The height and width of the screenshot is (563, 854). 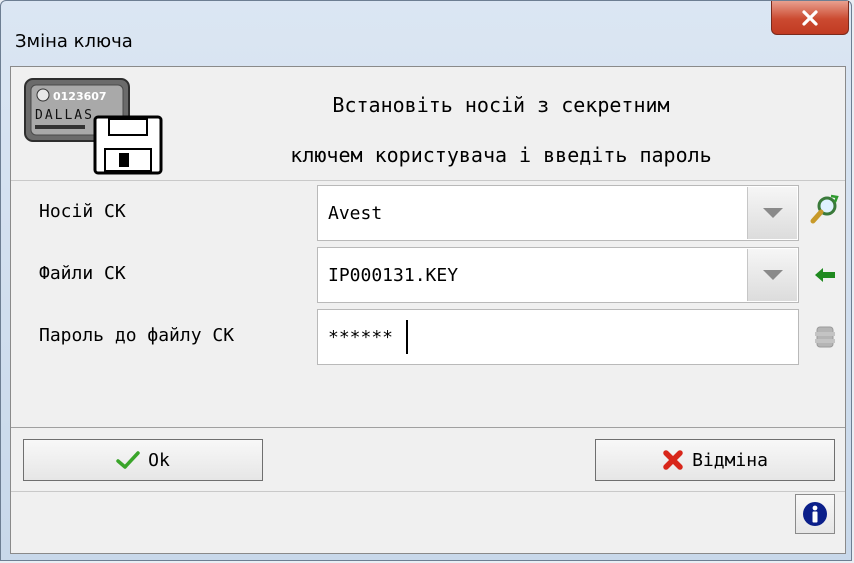 What do you see at coordinates (137, 335) in the screenshot?
I see `password-label: Пароль до файлу СК` at bounding box center [137, 335].